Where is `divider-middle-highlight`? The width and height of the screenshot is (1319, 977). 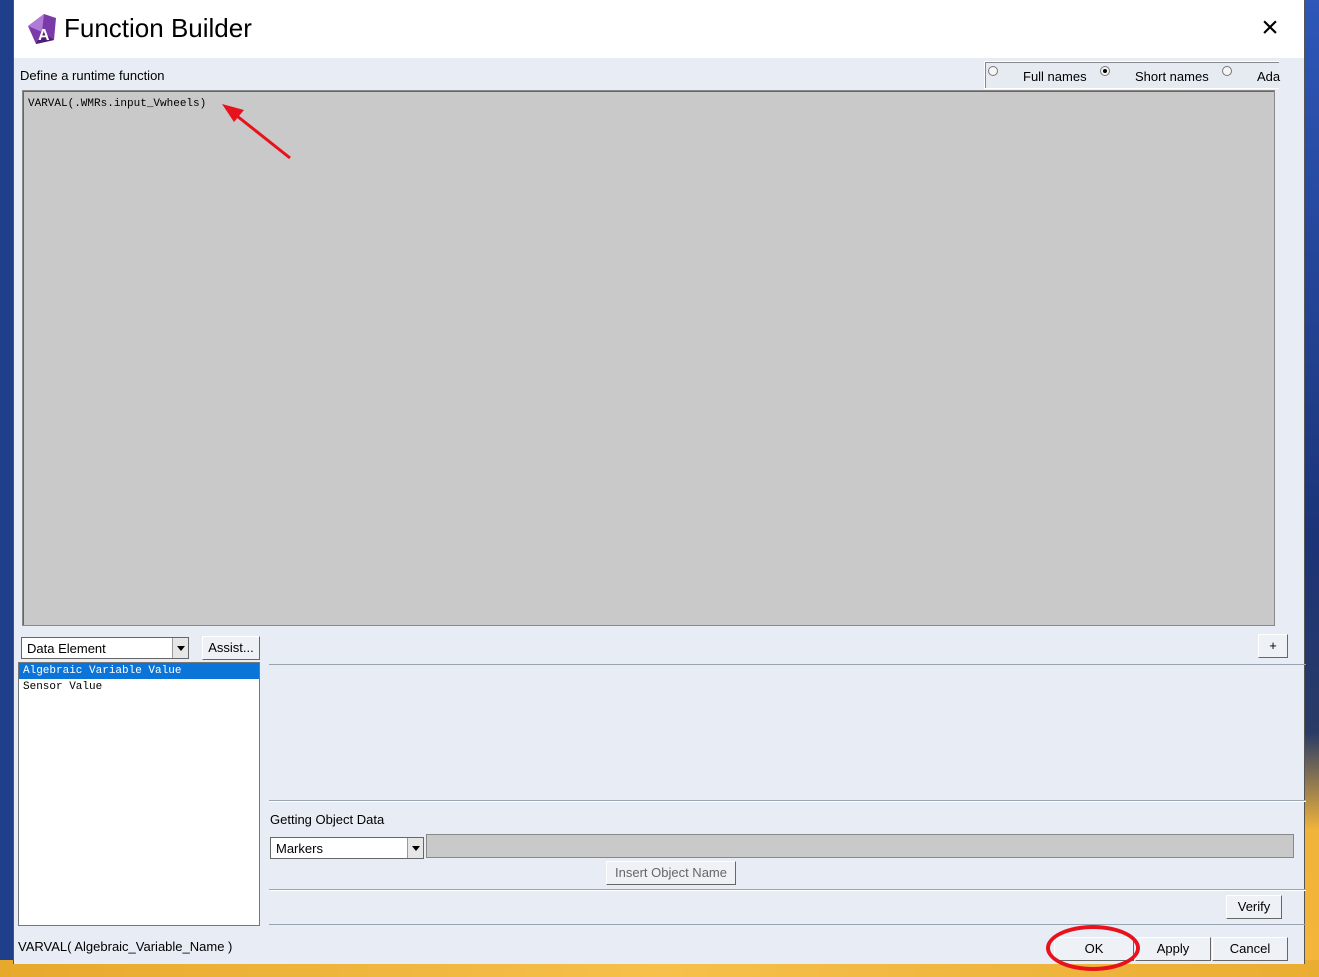
divider-middle-highlight is located at coordinates (787, 801).